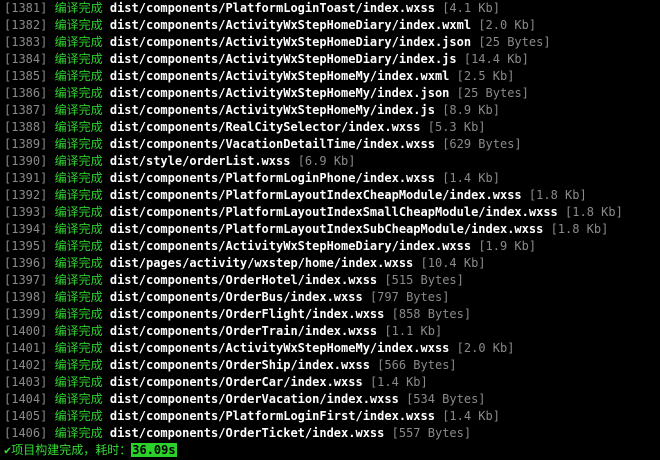  What do you see at coordinates (243, 331) in the screenshot?
I see `log-file-path: dist/components/OrderTrain/index.wxss` at bounding box center [243, 331].